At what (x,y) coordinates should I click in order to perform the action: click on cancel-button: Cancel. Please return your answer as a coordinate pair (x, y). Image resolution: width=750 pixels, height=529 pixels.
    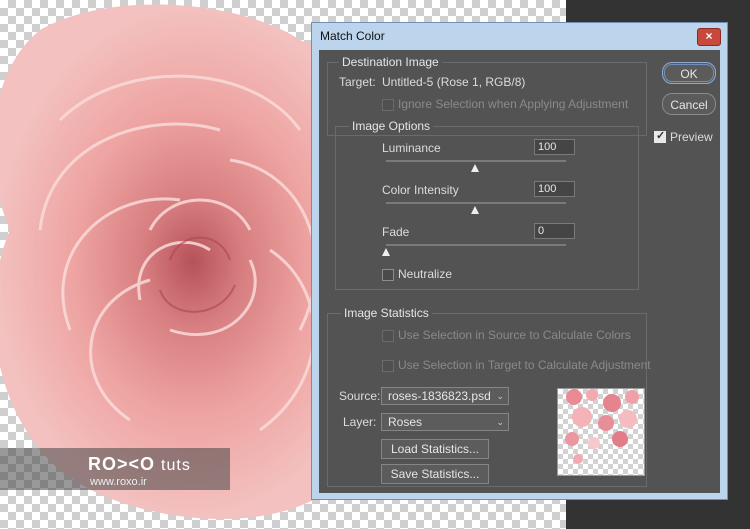
    Looking at the image, I should click on (689, 104).